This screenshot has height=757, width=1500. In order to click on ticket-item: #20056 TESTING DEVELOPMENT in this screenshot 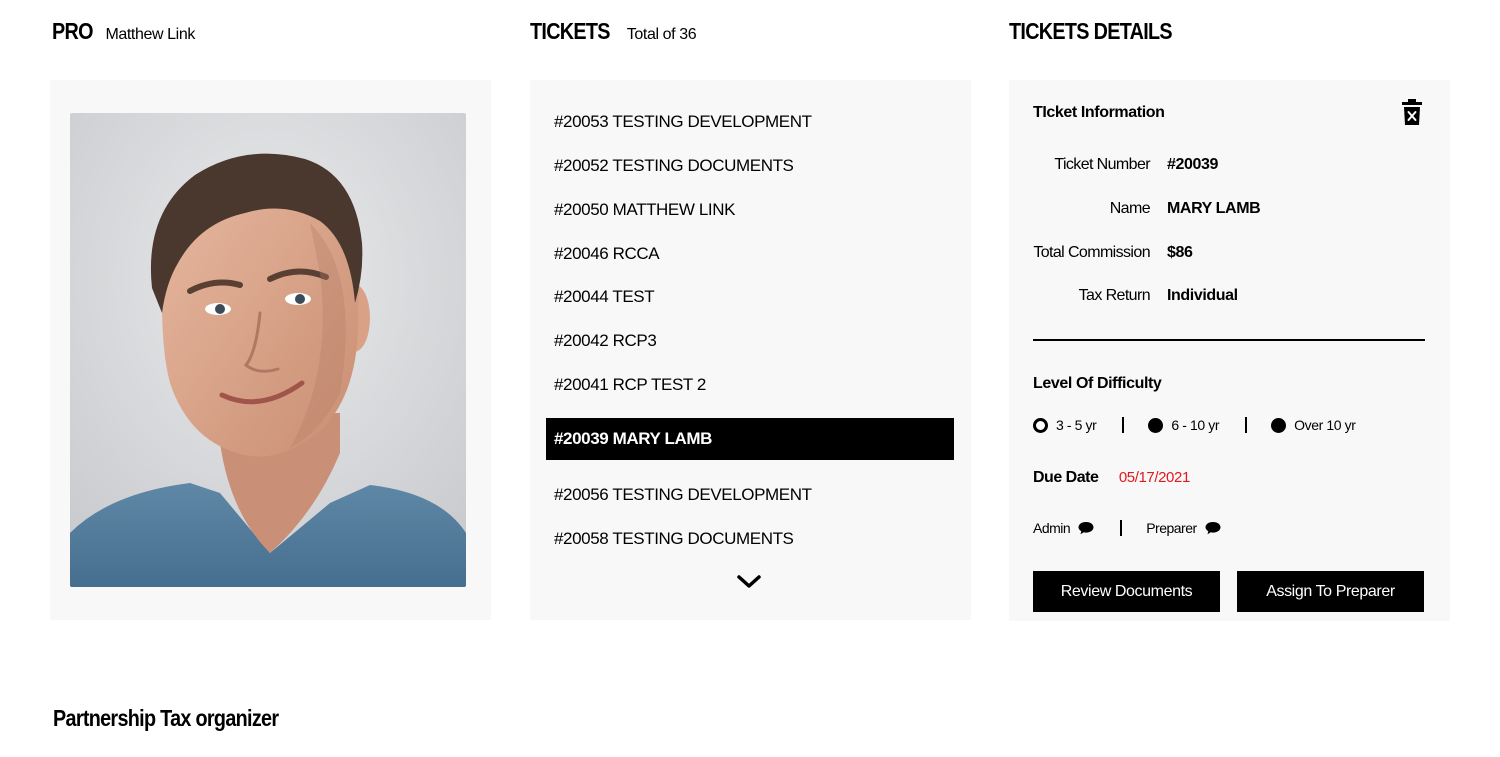, I will do `click(683, 495)`.